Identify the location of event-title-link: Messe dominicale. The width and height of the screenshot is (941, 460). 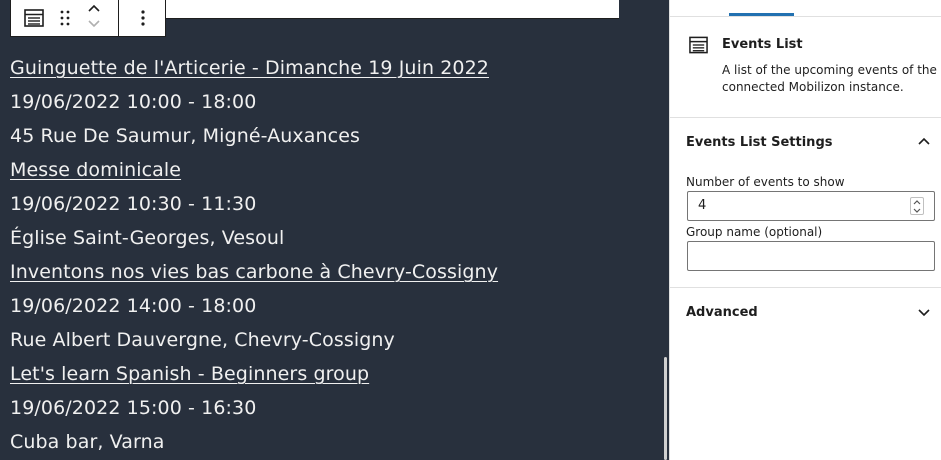
(95, 170).